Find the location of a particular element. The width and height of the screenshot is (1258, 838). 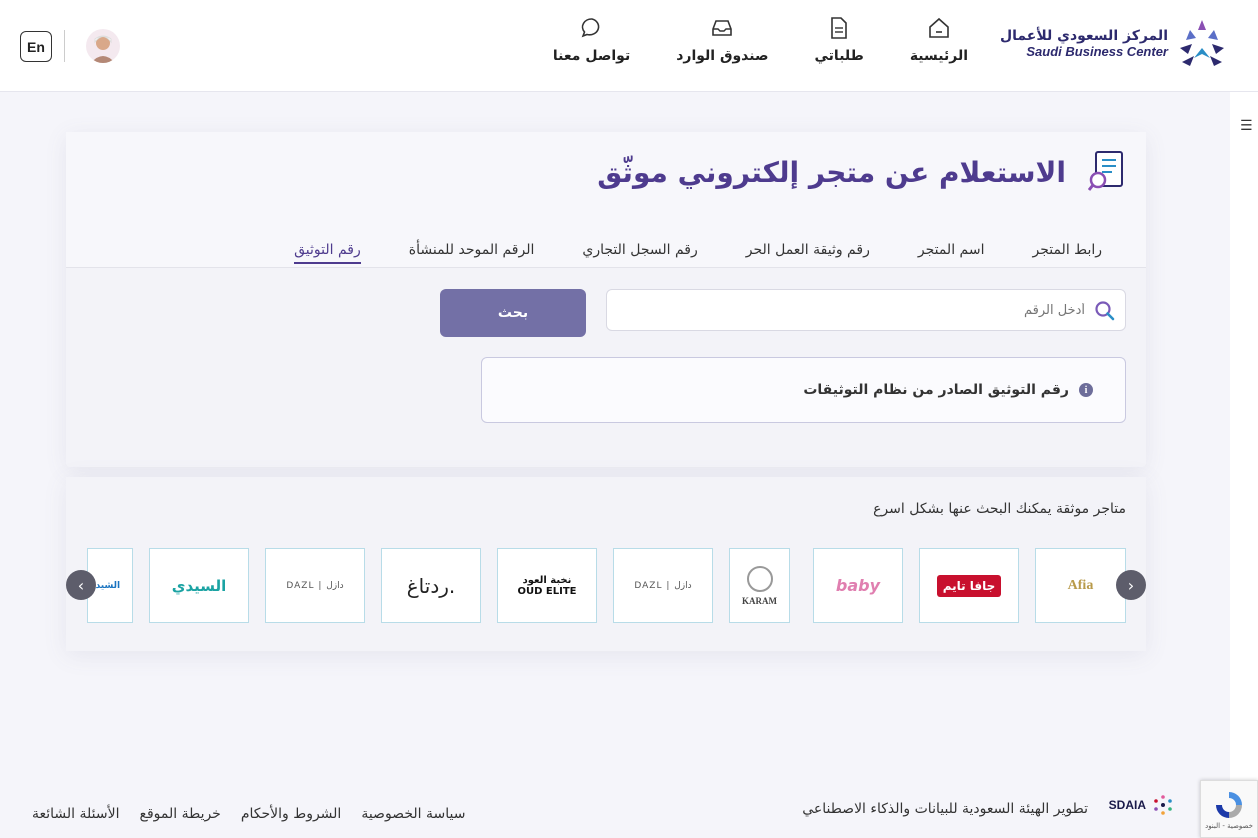

footer-link-terms: الشروط والأحكام is located at coordinates (291, 814).